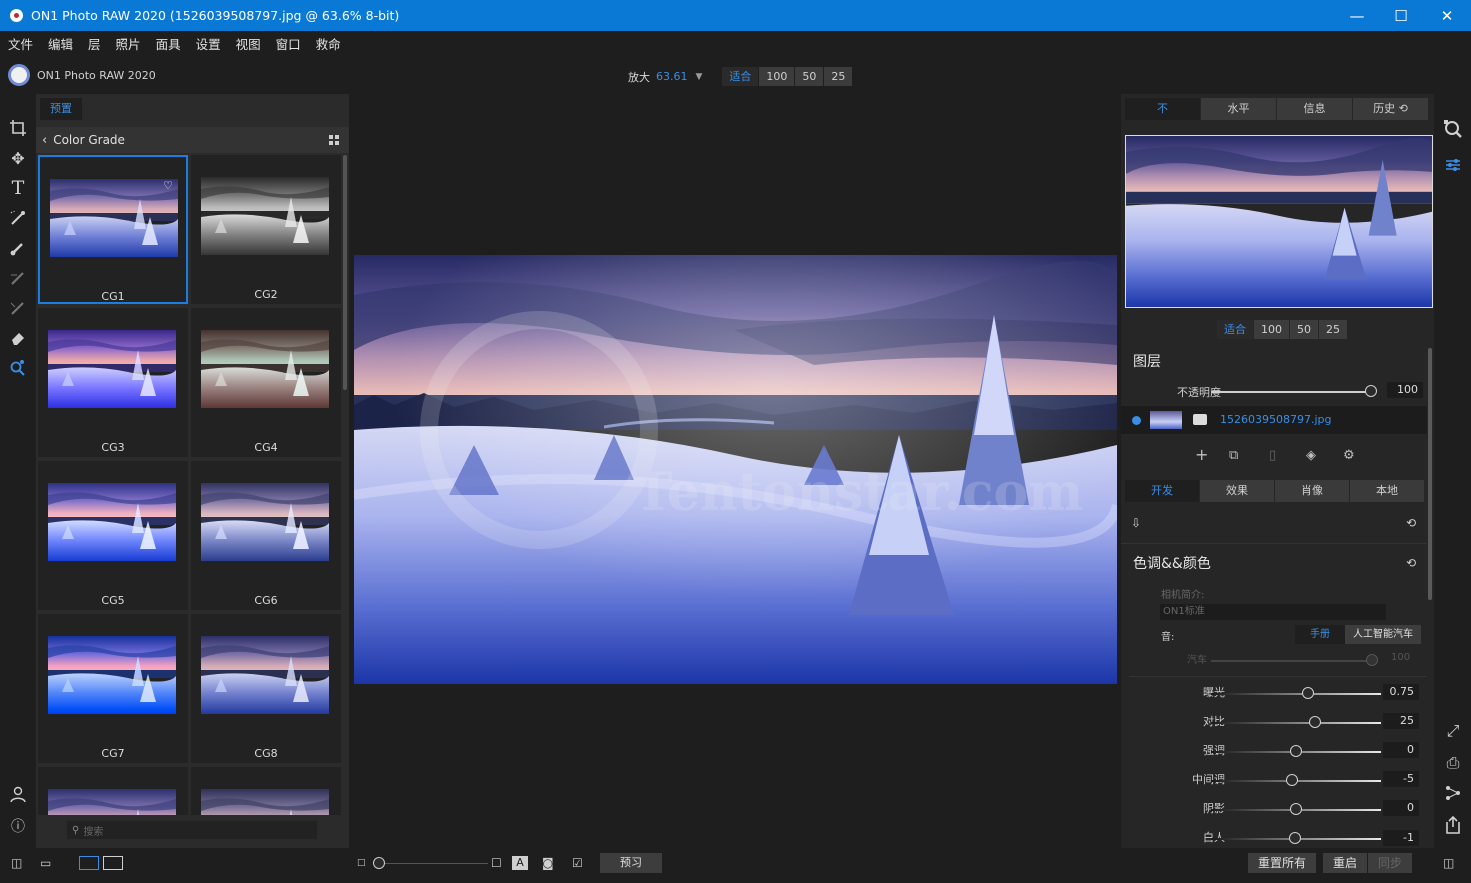  What do you see at coordinates (740, 76) in the screenshot?
I see `zoom-fit-button: 适合` at bounding box center [740, 76].